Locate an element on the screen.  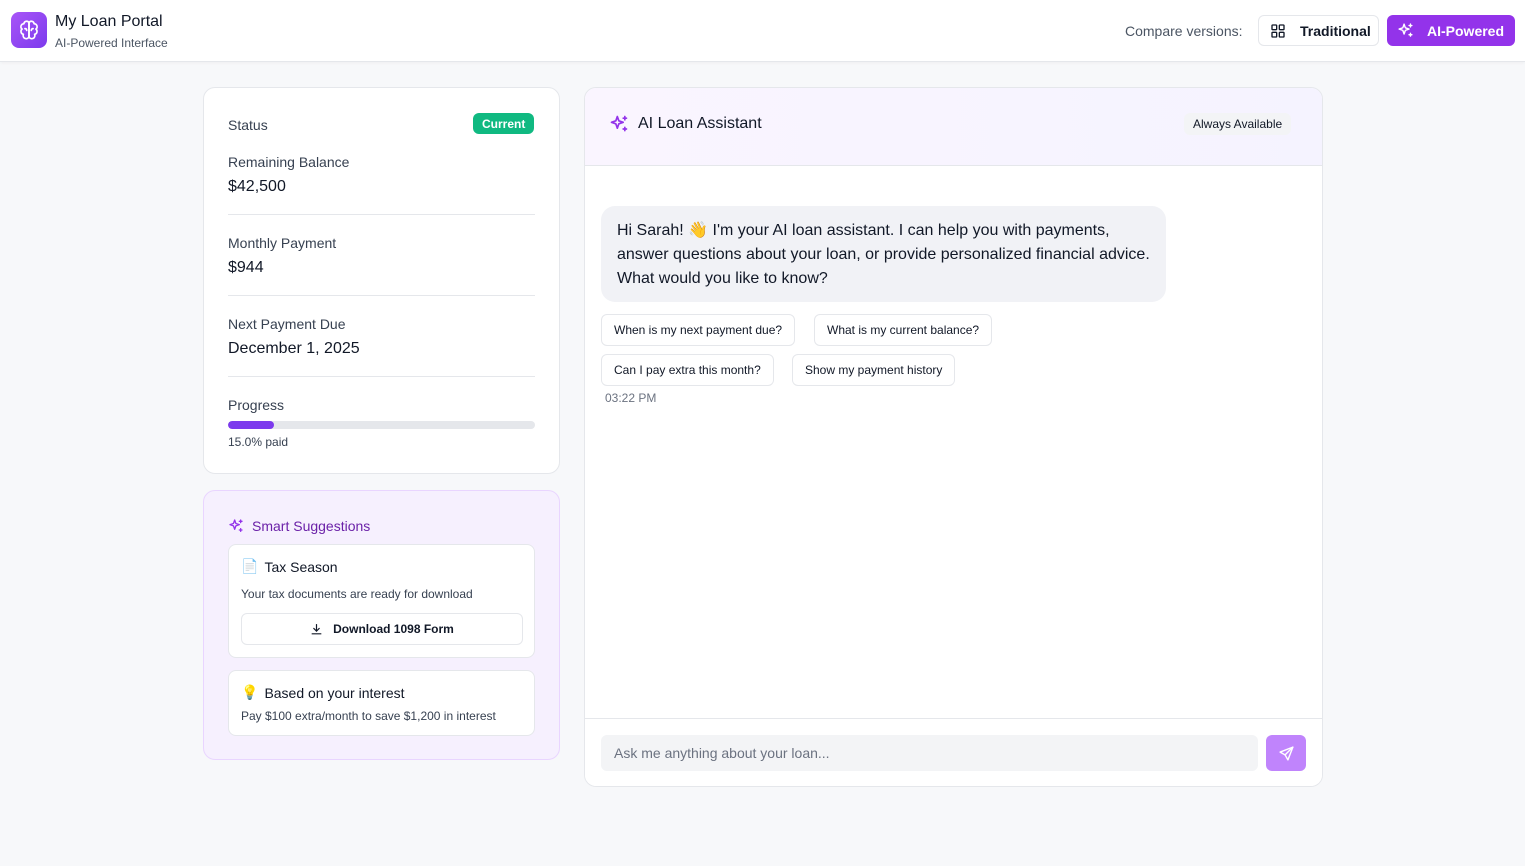
suggestion-title: 💡 Based on your interest is located at coordinates (323, 692).